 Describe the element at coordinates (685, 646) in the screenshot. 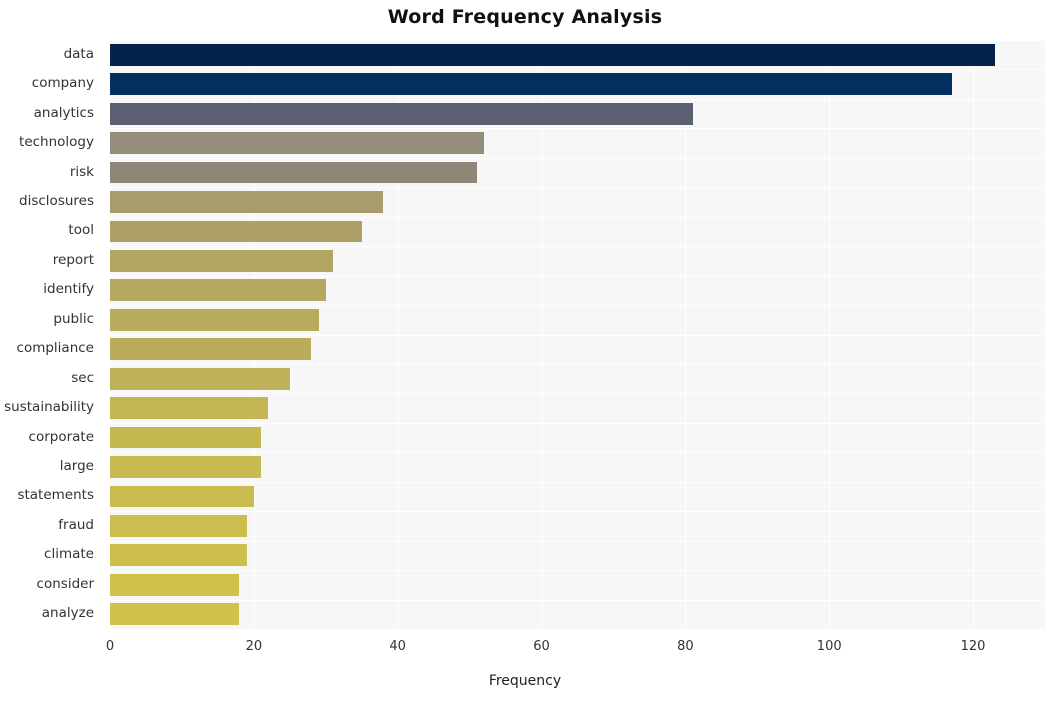

I see `x-tick-label: 80` at that location.